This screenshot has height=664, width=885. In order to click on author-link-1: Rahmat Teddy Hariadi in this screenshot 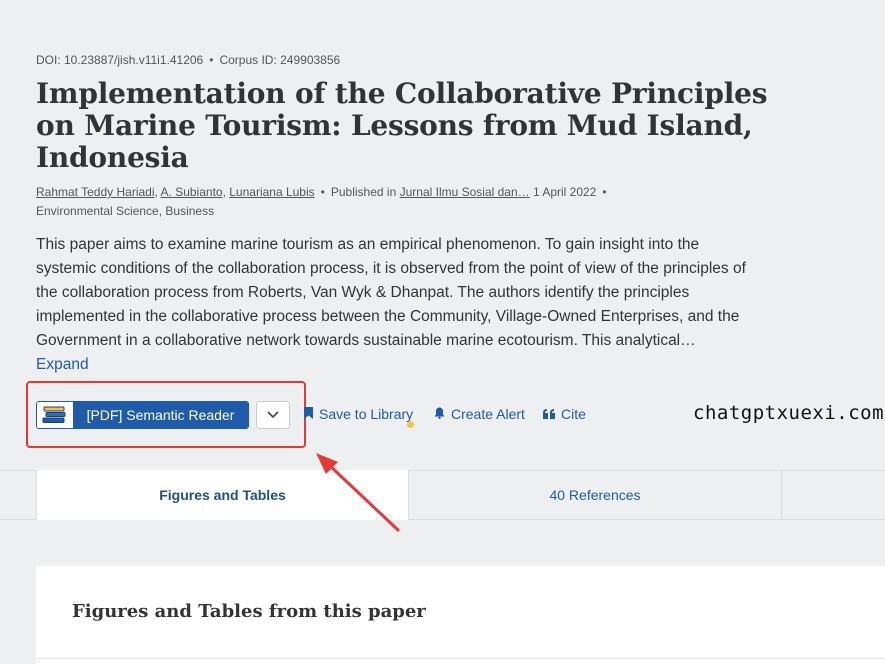, I will do `click(95, 192)`.